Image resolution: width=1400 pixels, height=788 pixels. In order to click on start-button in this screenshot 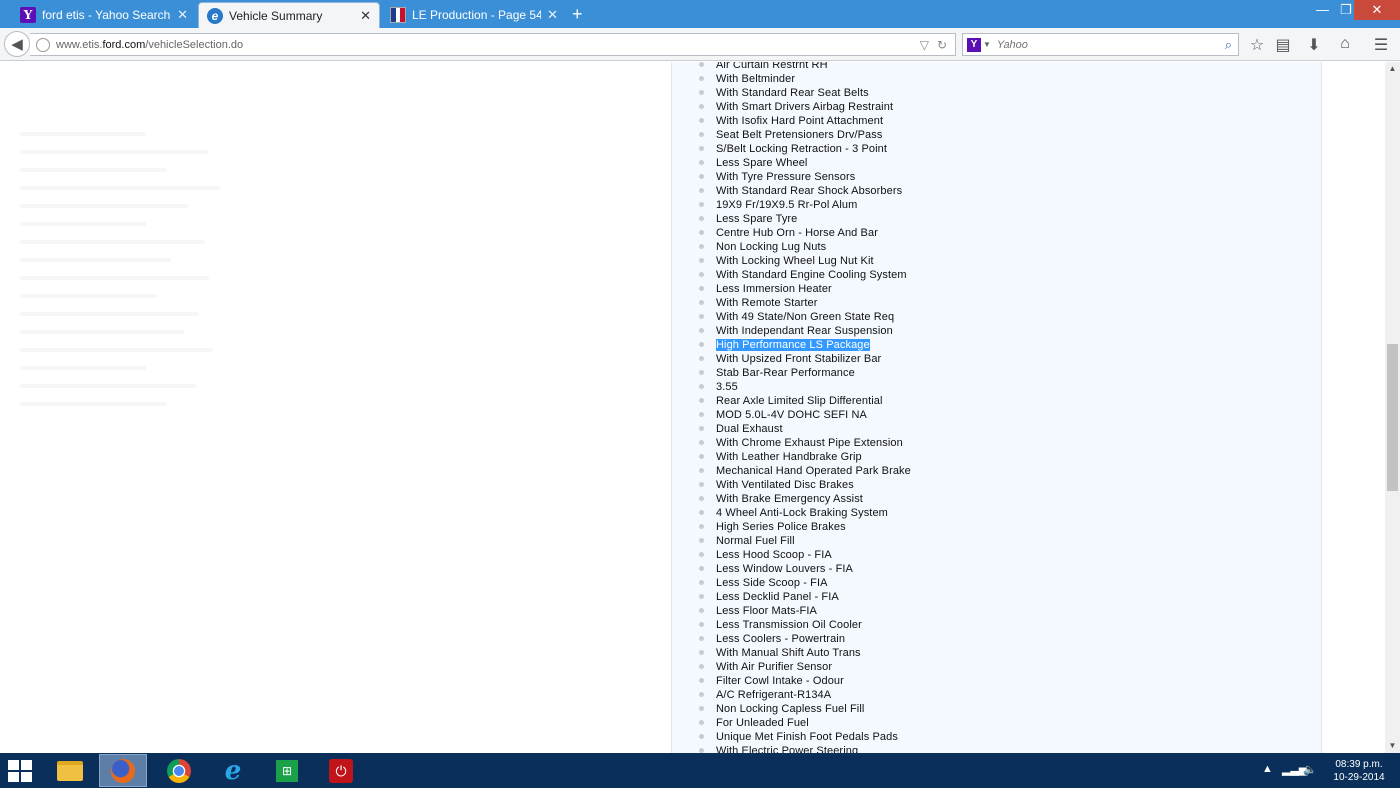, I will do `click(20, 771)`.